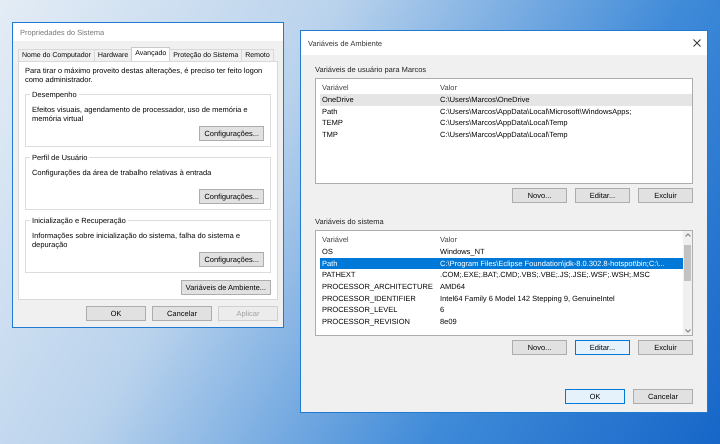  What do you see at coordinates (687, 235) in the screenshot?
I see `scroll-up-icon` at bounding box center [687, 235].